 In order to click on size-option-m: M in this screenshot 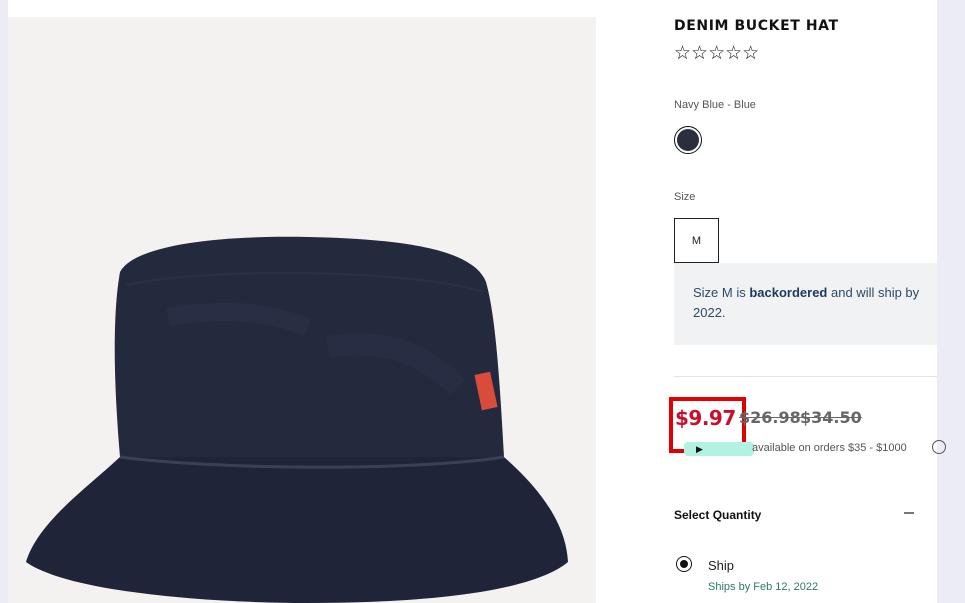, I will do `click(696, 240)`.